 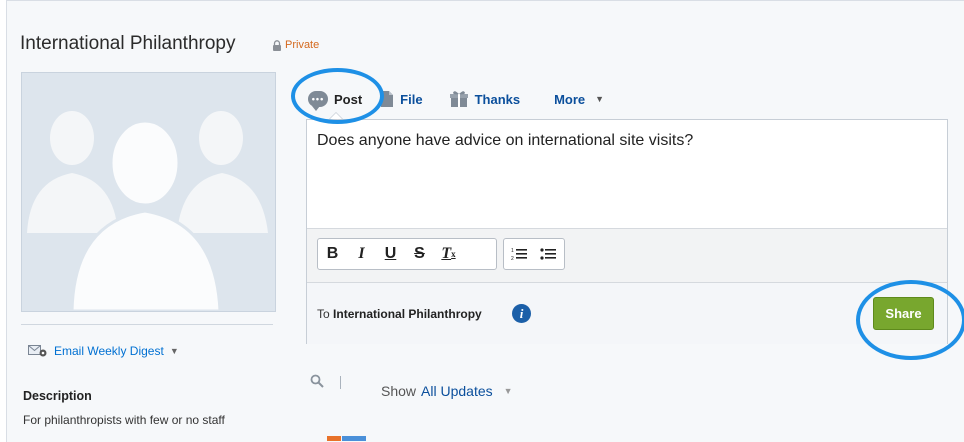 What do you see at coordinates (57, 396) in the screenshot?
I see `description-heading: Description` at bounding box center [57, 396].